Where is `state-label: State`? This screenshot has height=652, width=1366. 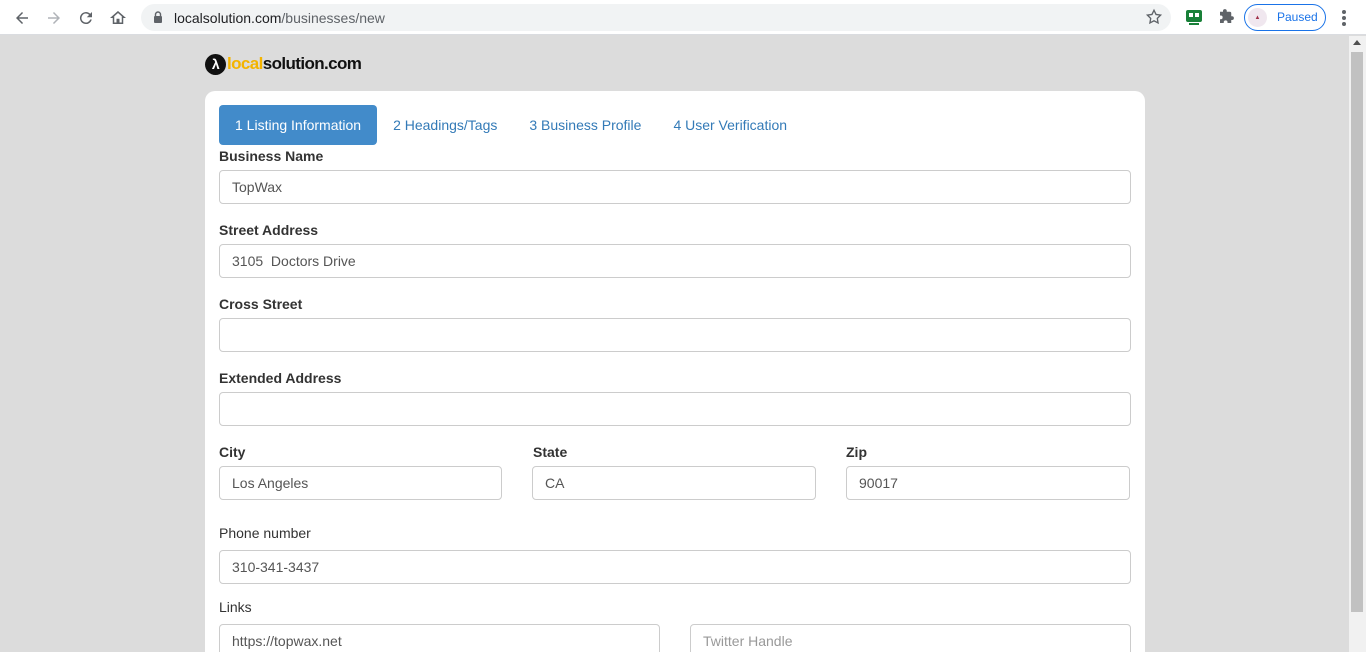 state-label: State is located at coordinates (550, 452).